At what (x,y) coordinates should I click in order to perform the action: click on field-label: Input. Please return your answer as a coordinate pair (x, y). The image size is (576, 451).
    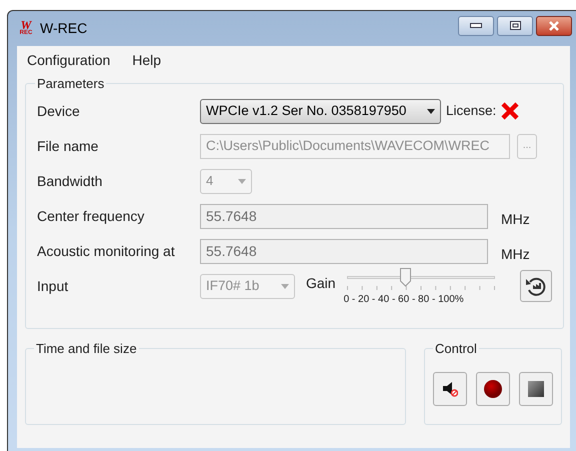
    Looking at the image, I should click on (53, 286).